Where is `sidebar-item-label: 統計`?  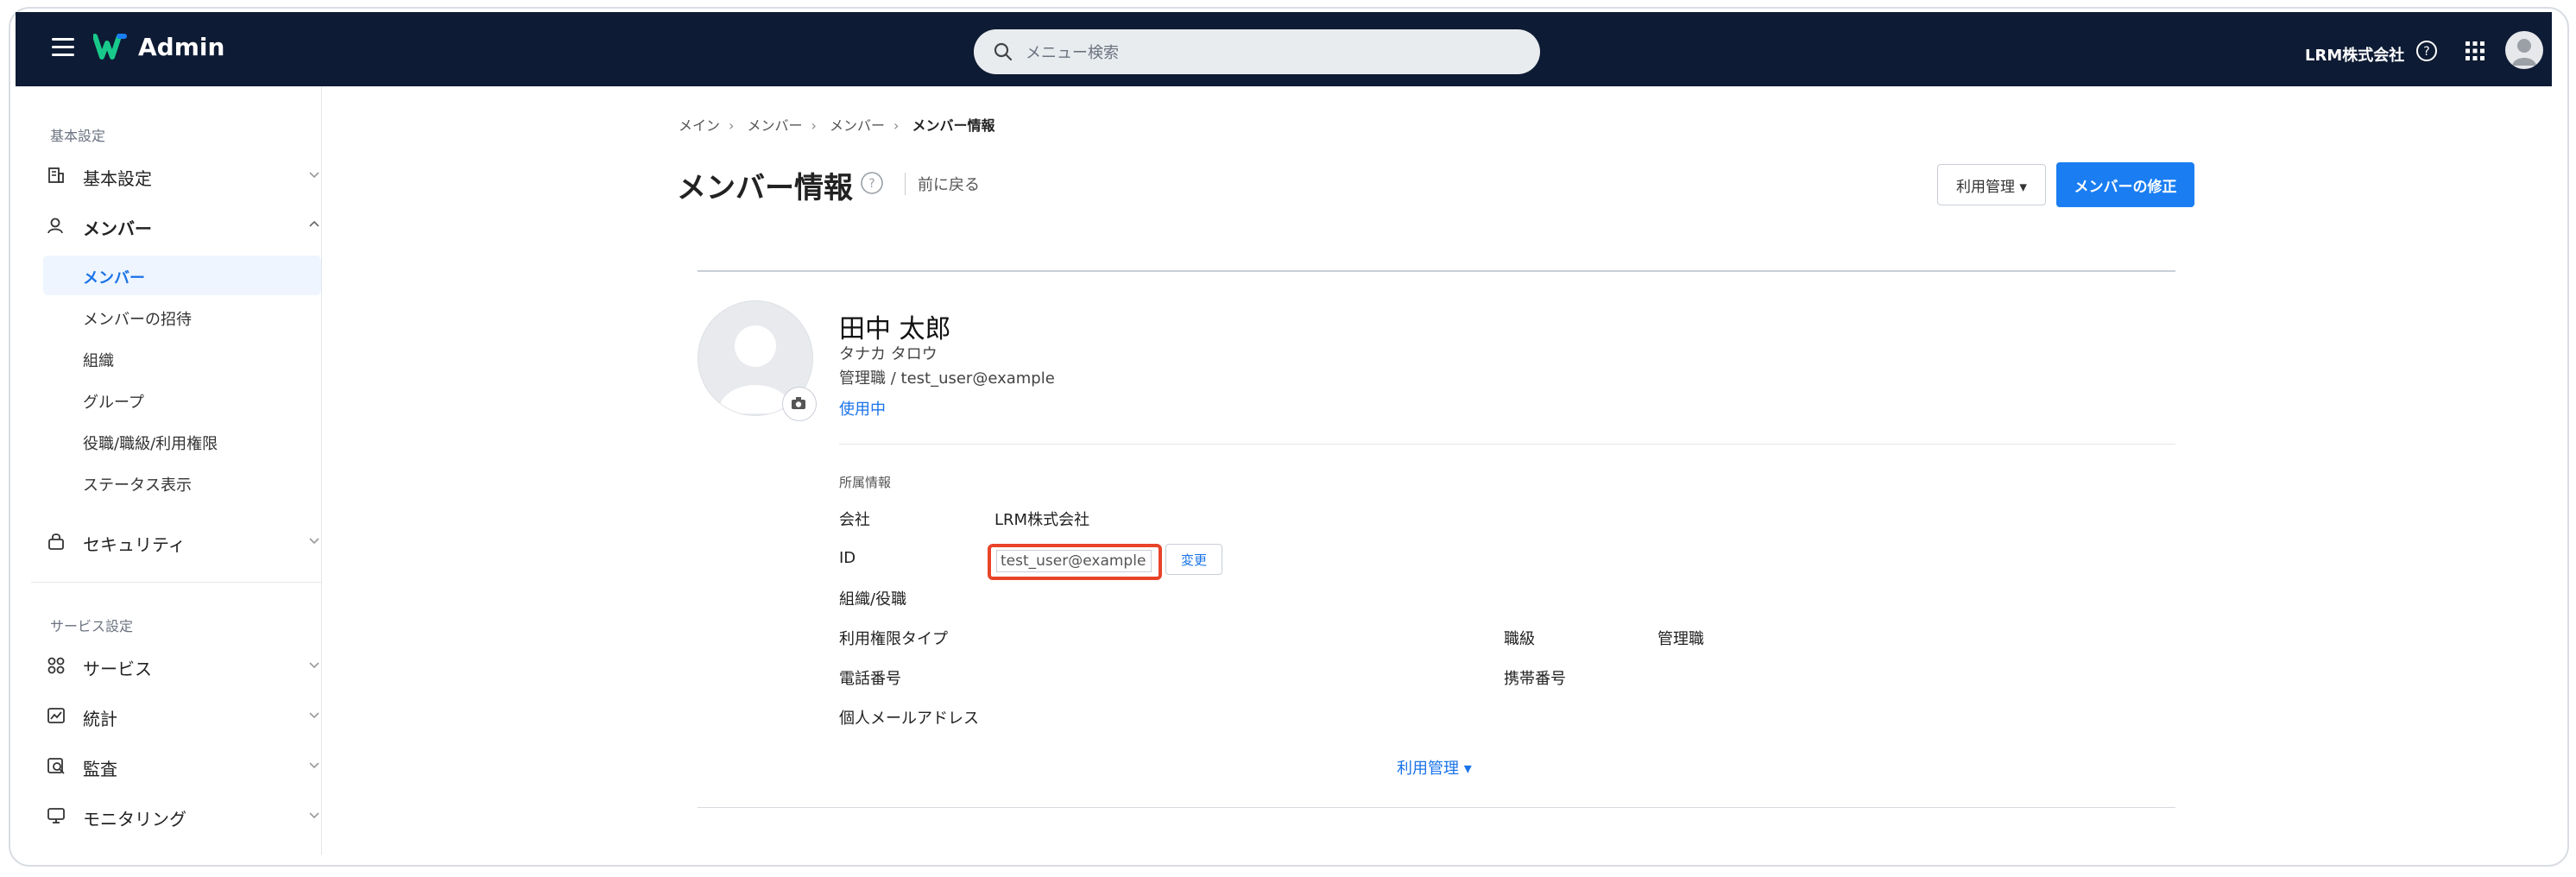
sidebar-item-label: 統計 is located at coordinates (100, 719).